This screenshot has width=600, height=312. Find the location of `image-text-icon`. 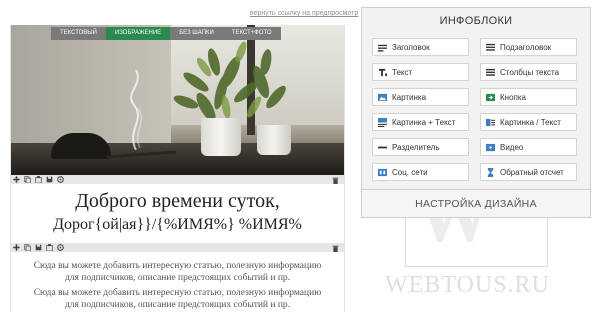

image-text-icon is located at coordinates (382, 122).